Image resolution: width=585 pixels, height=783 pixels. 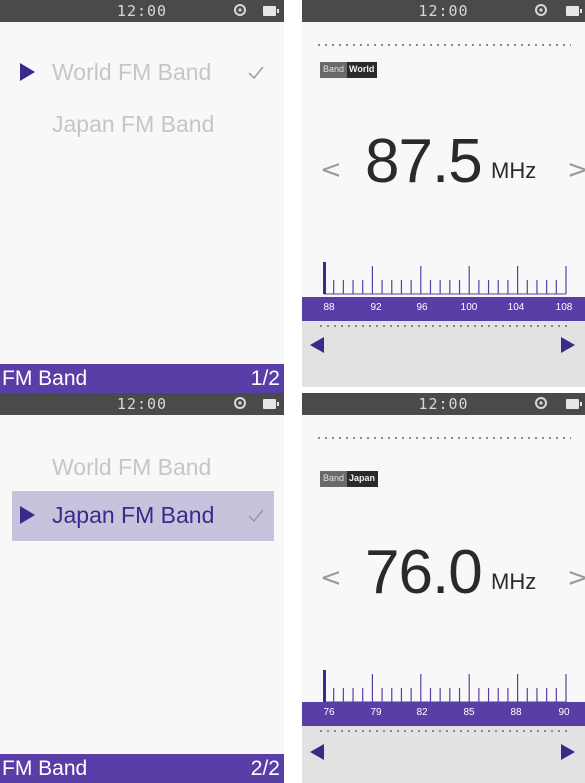 What do you see at coordinates (443, 714) in the screenshot?
I see `scale-labels-bar: 76 79 82 85 88 90` at bounding box center [443, 714].